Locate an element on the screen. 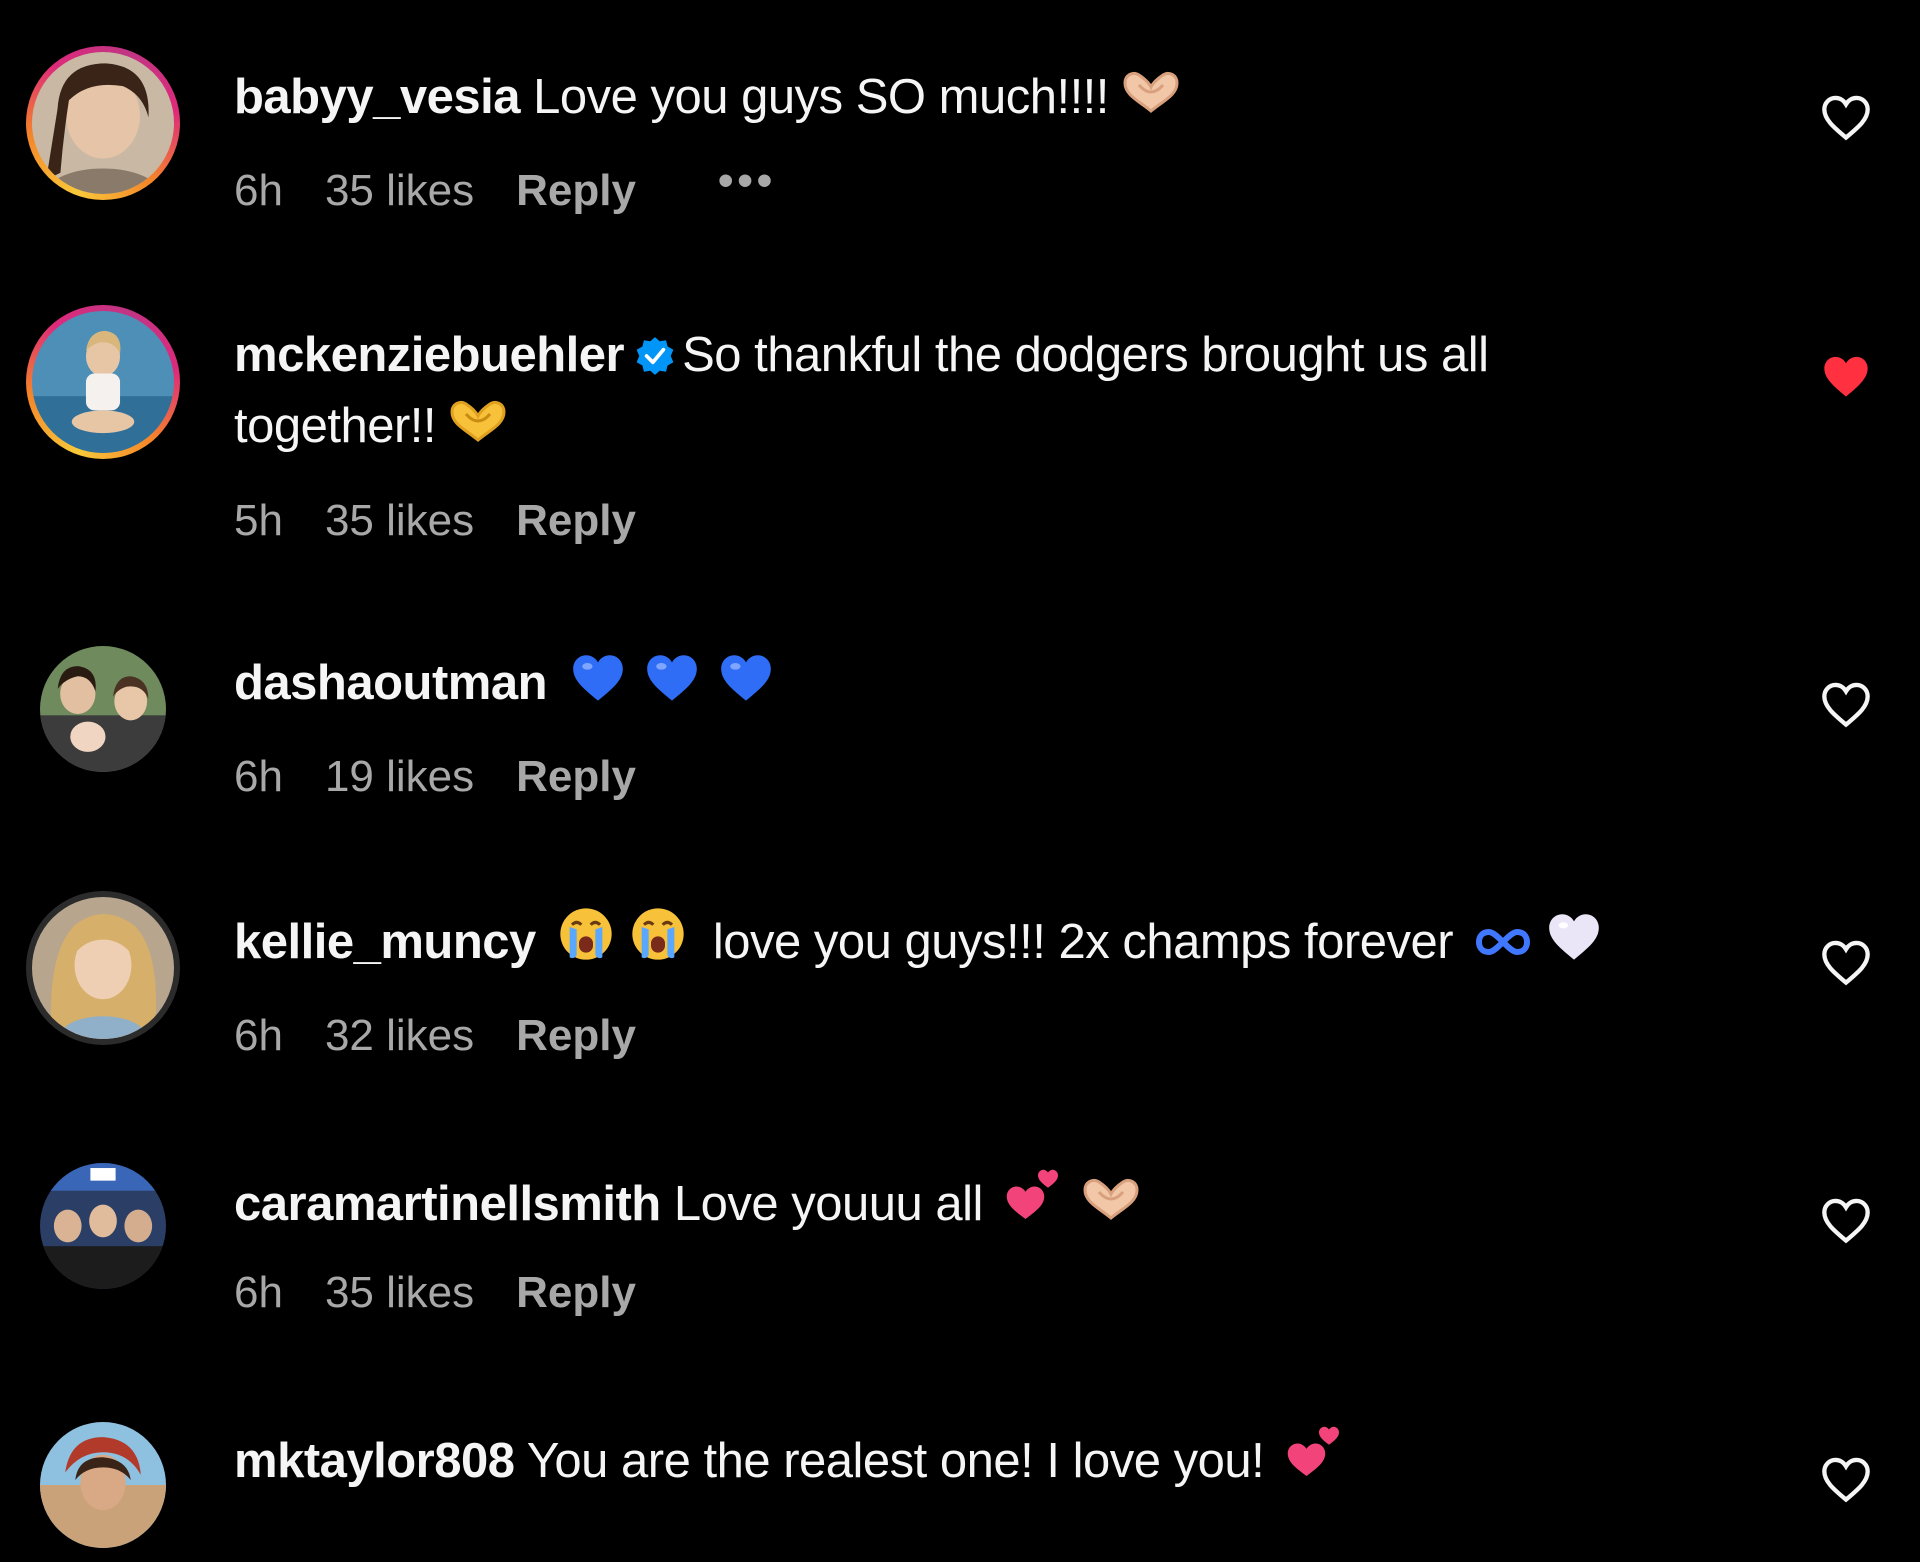  comment-body: caramartinellsmith Love youuu all is located at coordinates (974, 1204).